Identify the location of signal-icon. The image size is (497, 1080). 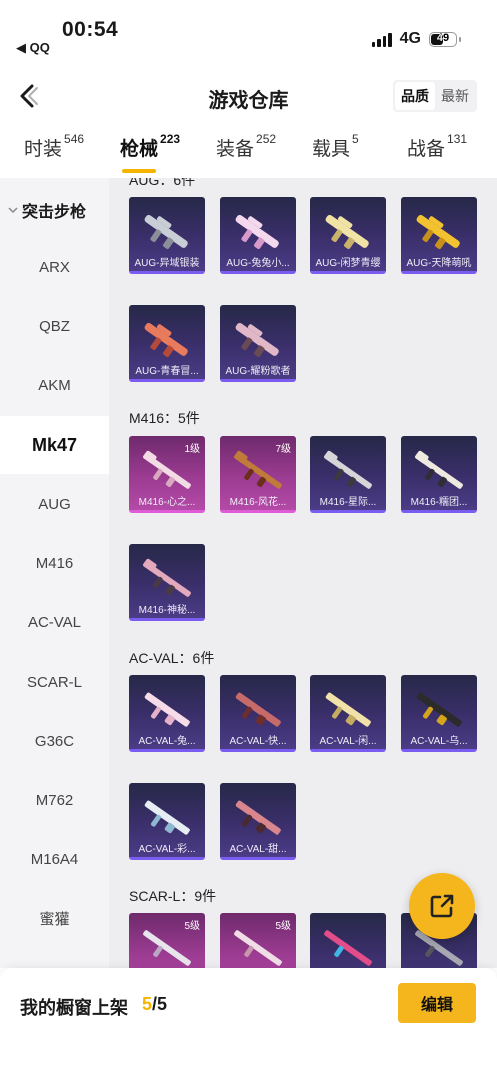
(381, 39).